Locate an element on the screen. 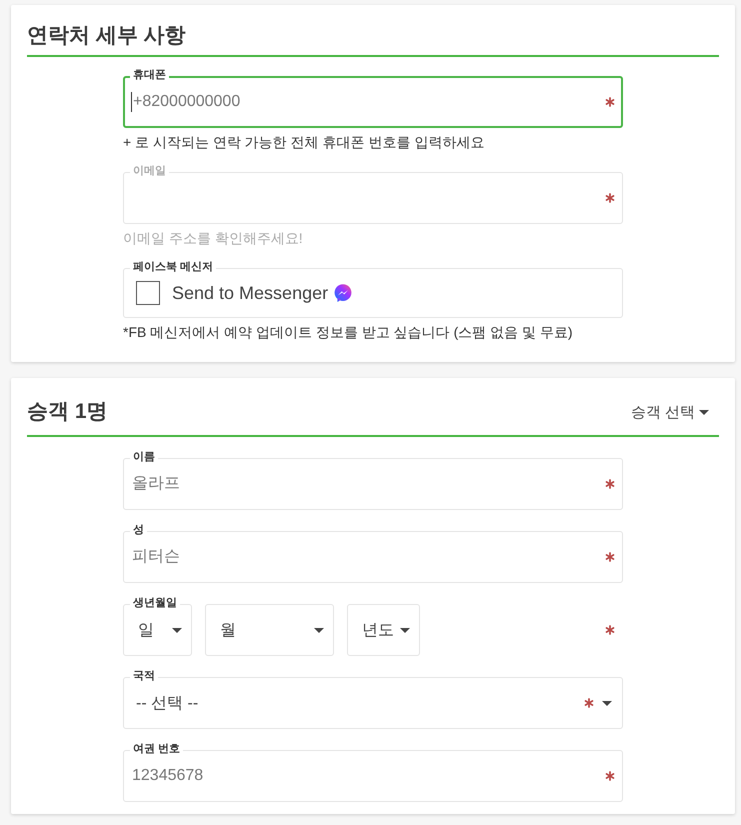 This screenshot has height=825, width=741. field-hint: 이메일 주소를 확인해주세요! is located at coordinates (213, 238).